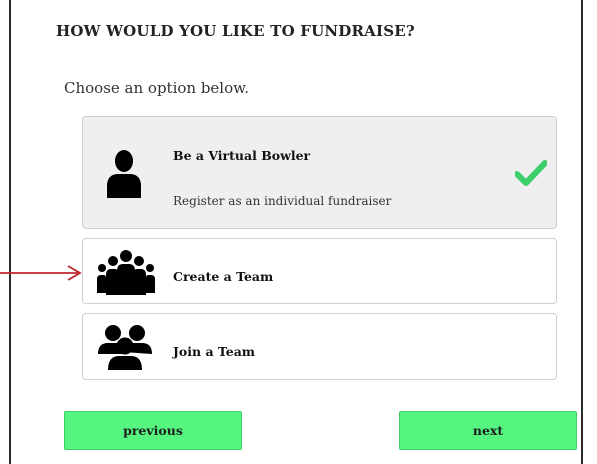 This screenshot has width=597, height=464. Describe the element at coordinates (125, 347) in the screenshot. I see `people-icon` at that location.